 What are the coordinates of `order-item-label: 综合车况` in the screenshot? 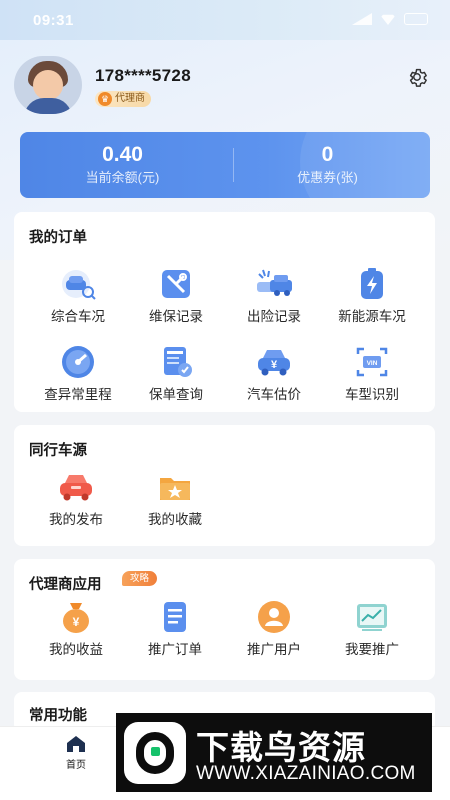 It's located at (78, 316).